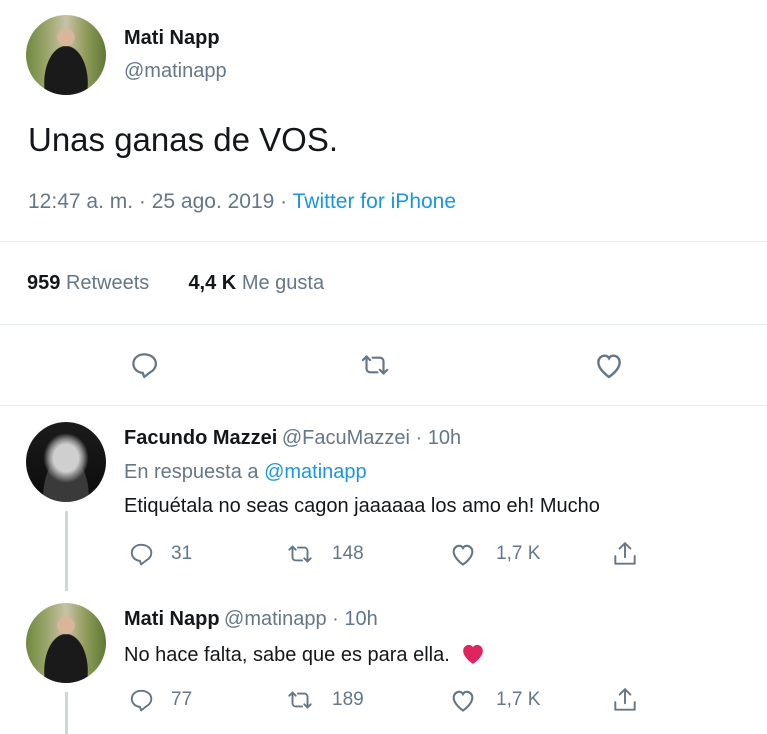  Describe the element at coordinates (473, 656) in the screenshot. I see `heart-emoji-icon` at that location.